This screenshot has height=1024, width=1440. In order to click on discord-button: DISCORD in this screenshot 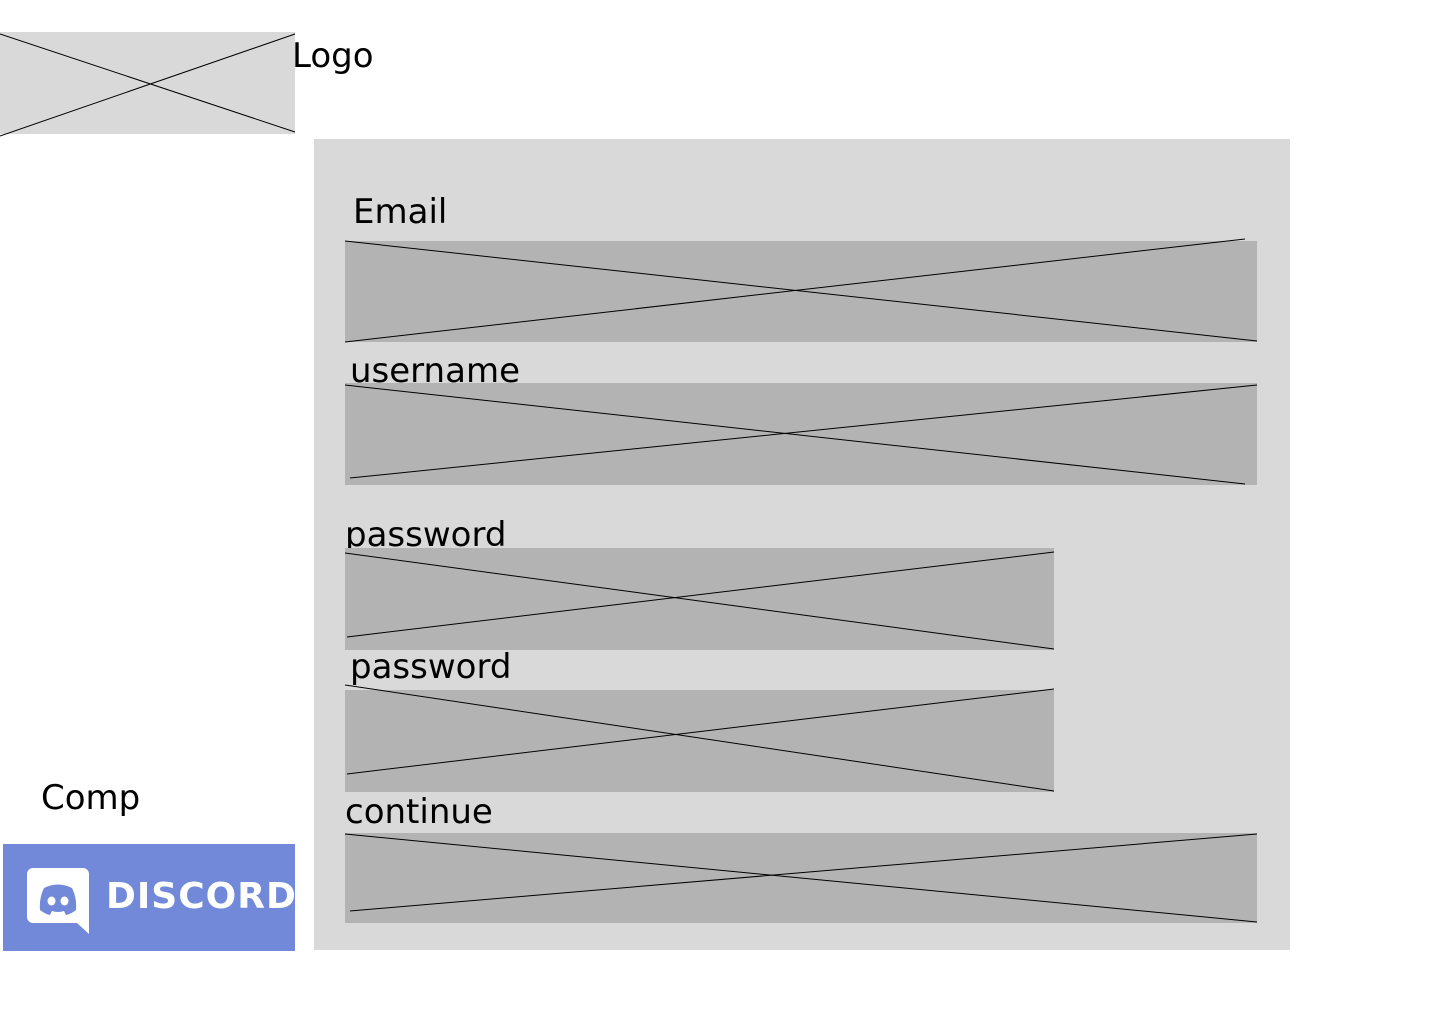, I will do `click(150, 897)`.